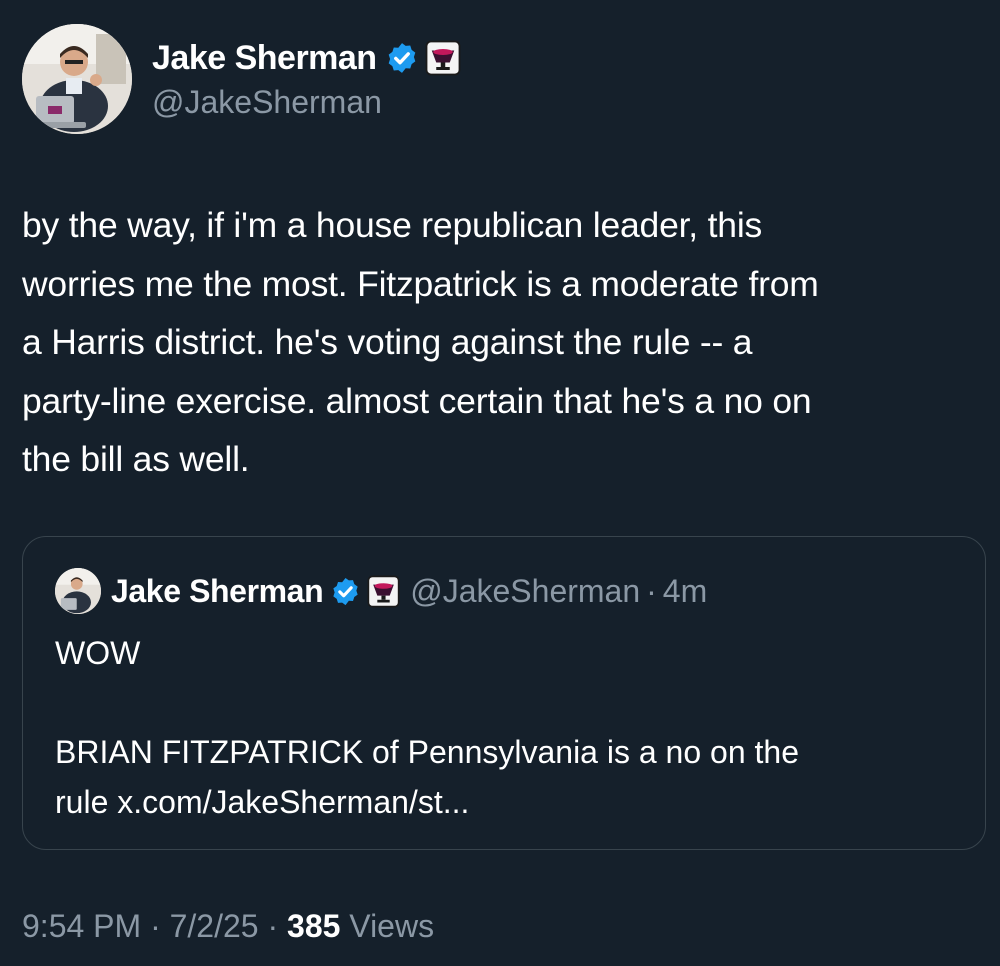 This screenshot has height=966, width=1000. I want to click on quoted-avatar-photo, so click(78, 591).